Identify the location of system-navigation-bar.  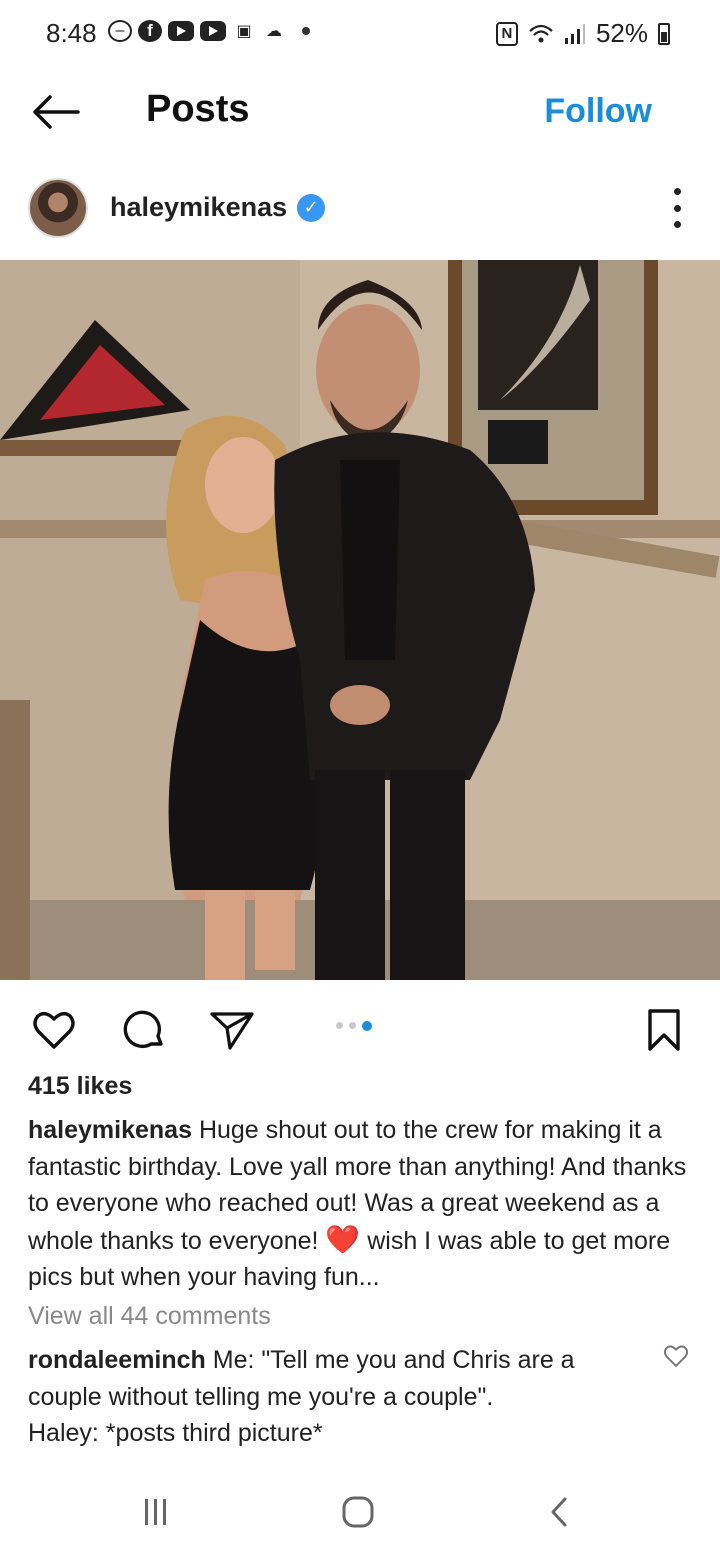
(360, 1515).